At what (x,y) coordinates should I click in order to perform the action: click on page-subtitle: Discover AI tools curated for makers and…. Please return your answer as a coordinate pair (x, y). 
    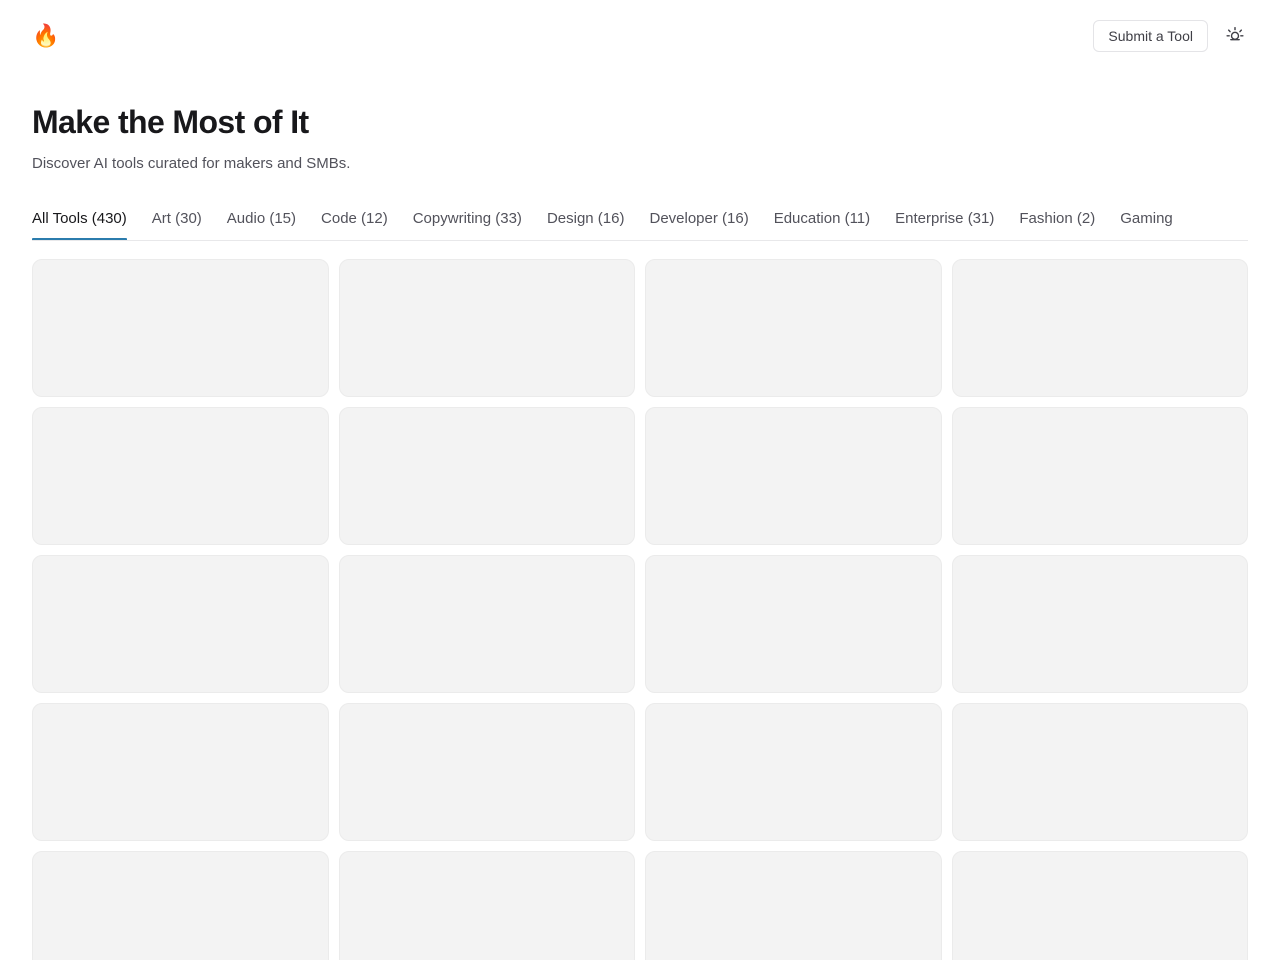
    Looking at the image, I should click on (191, 163).